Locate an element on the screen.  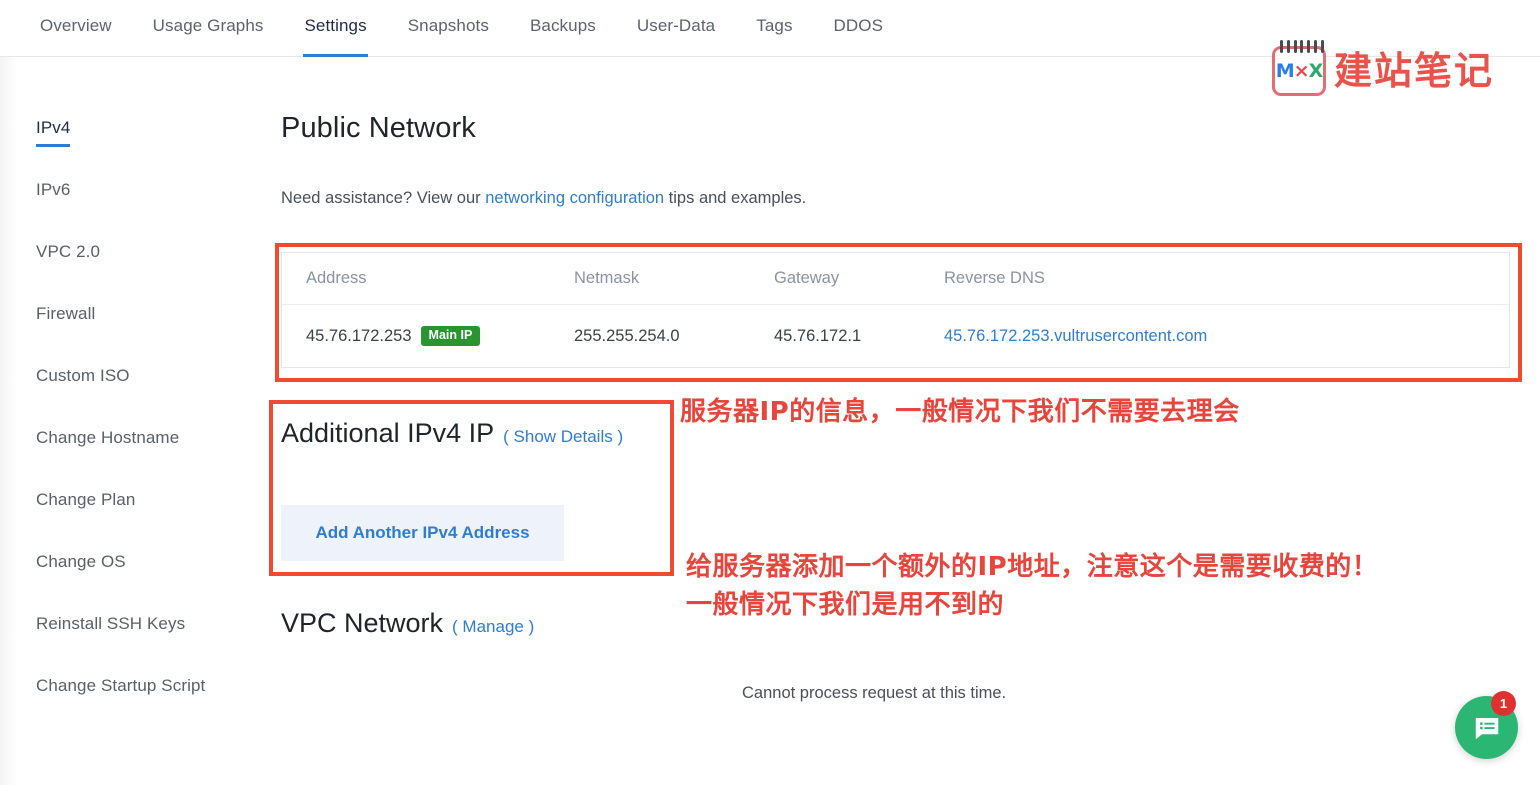
cell-reverse-dns: 45.76.172.253.vultrusercontent.com is located at coordinates (1226, 336).